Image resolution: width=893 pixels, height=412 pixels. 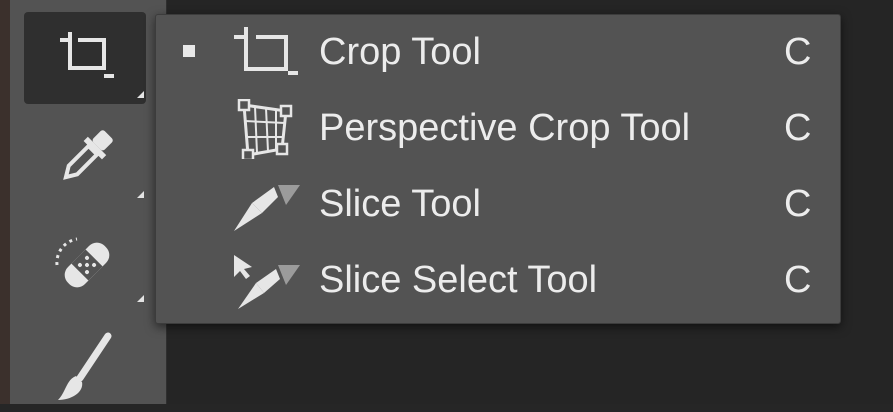 I want to click on toolbar-healing-brush-tool, so click(x=85, y=262).